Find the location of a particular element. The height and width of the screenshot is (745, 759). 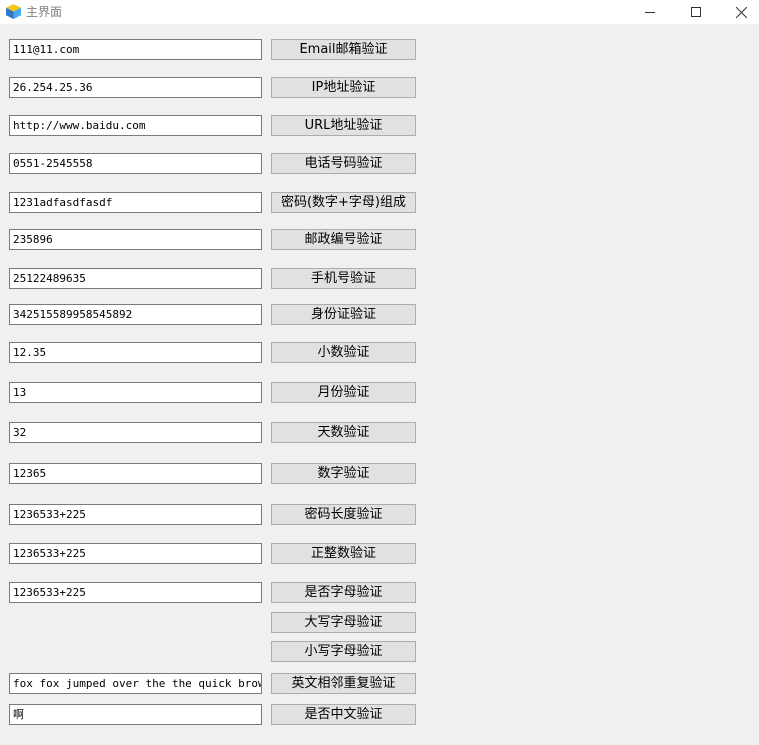

ip-input: 26.254.25.36 is located at coordinates (135, 87).